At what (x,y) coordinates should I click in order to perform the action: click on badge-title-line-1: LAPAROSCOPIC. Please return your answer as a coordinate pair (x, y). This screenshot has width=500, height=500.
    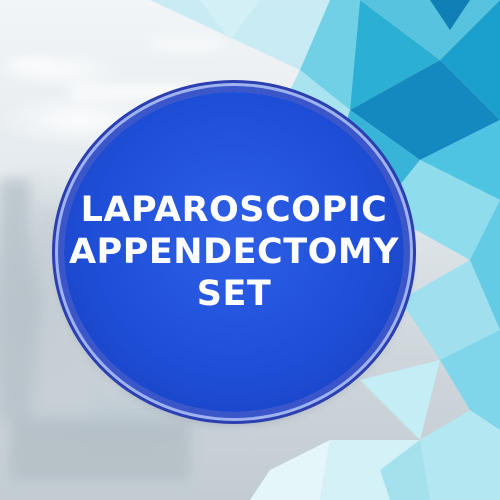
    Looking at the image, I should click on (234, 210).